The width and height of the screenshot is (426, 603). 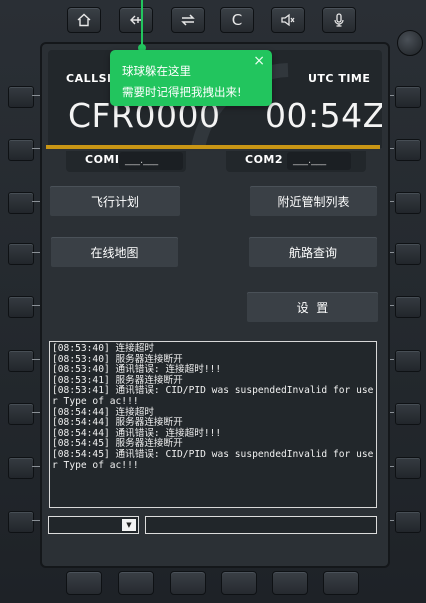 What do you see at coordinates (259, 61) in the screenshot?
I see `close-icon: ×` at bounding box center [259, 61].